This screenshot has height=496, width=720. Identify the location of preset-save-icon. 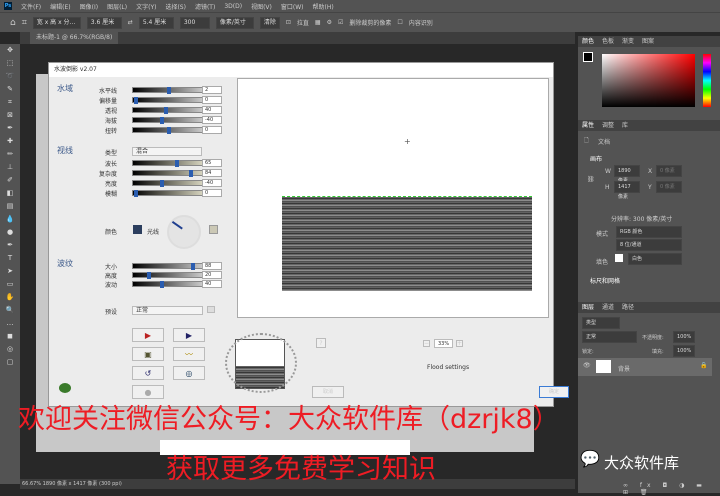
(211, 309).